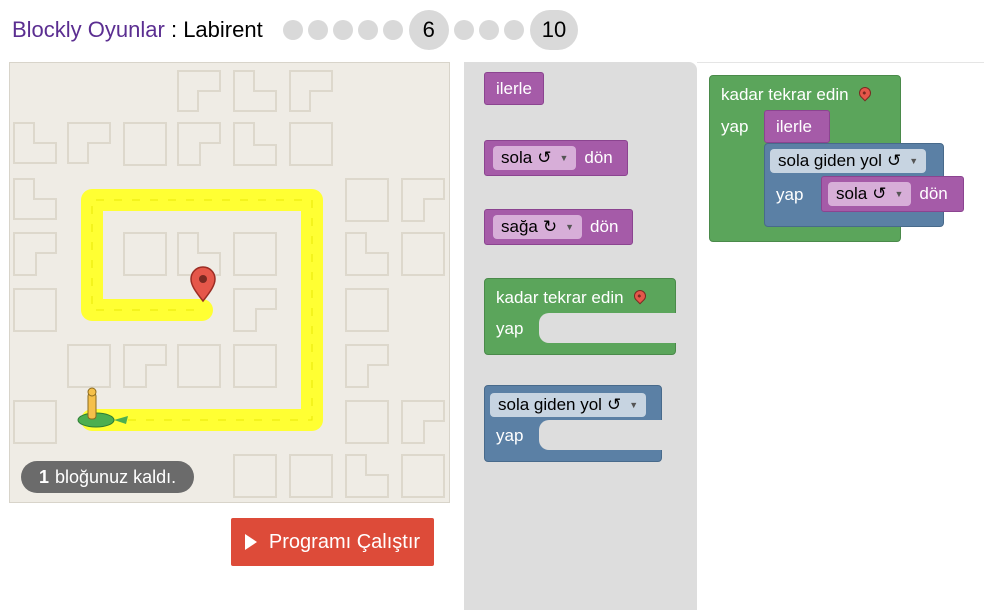 The height and width of the screenshot is (610, 984). What do you see at coordinates (116, 476) in the screenshot?
I see `remaining-text: bloğunuz kaldı.` at bounding box center [116, 476].